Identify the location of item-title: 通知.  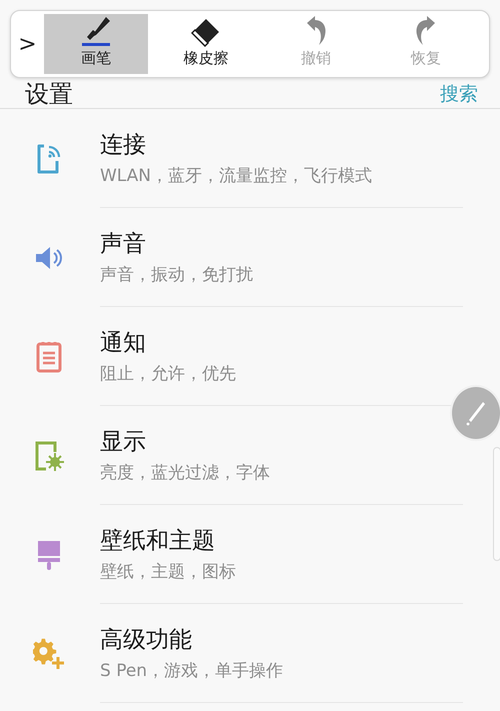
(123, 343).